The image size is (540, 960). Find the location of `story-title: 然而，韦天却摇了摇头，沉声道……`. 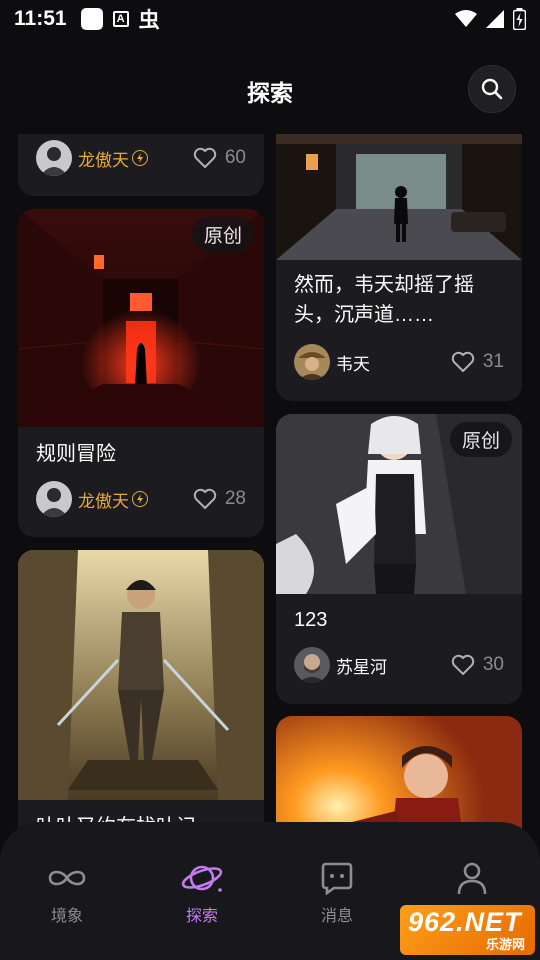

story-title: 然而，韦天却摇了摇头，沉声道…… is located at coordinates (384, 300).